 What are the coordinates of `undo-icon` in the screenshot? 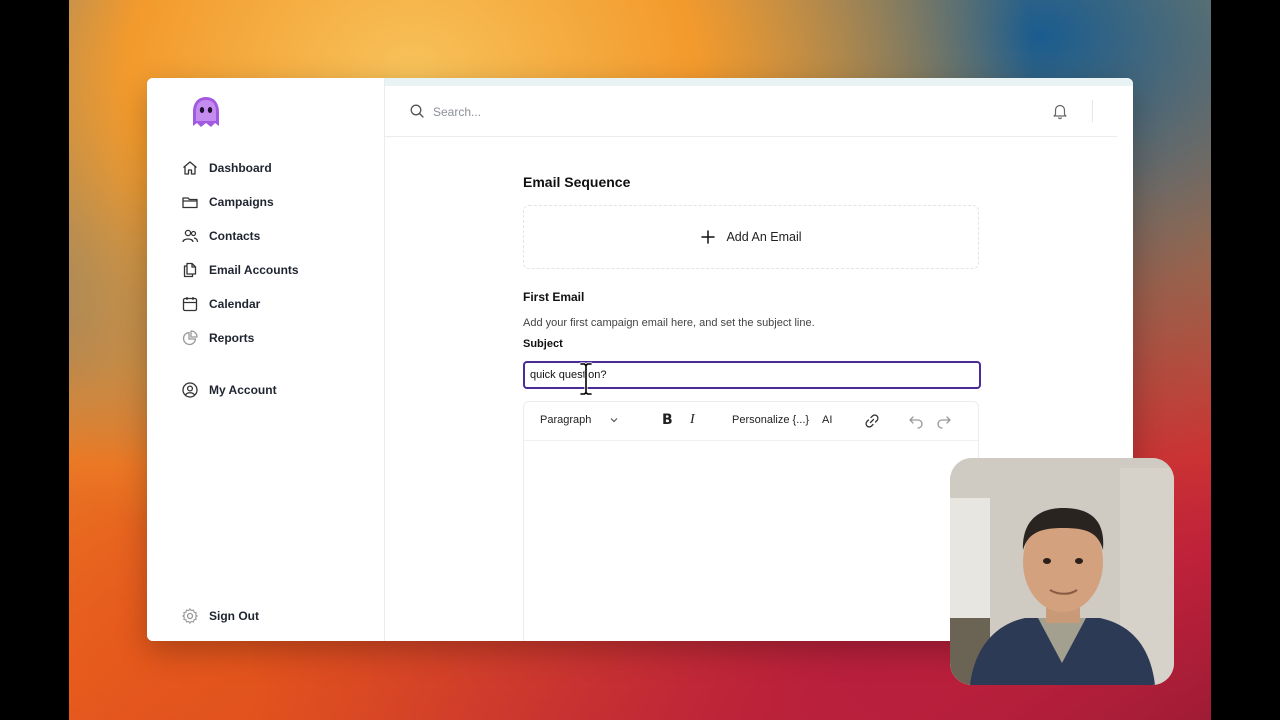 It's located at (916, 421).